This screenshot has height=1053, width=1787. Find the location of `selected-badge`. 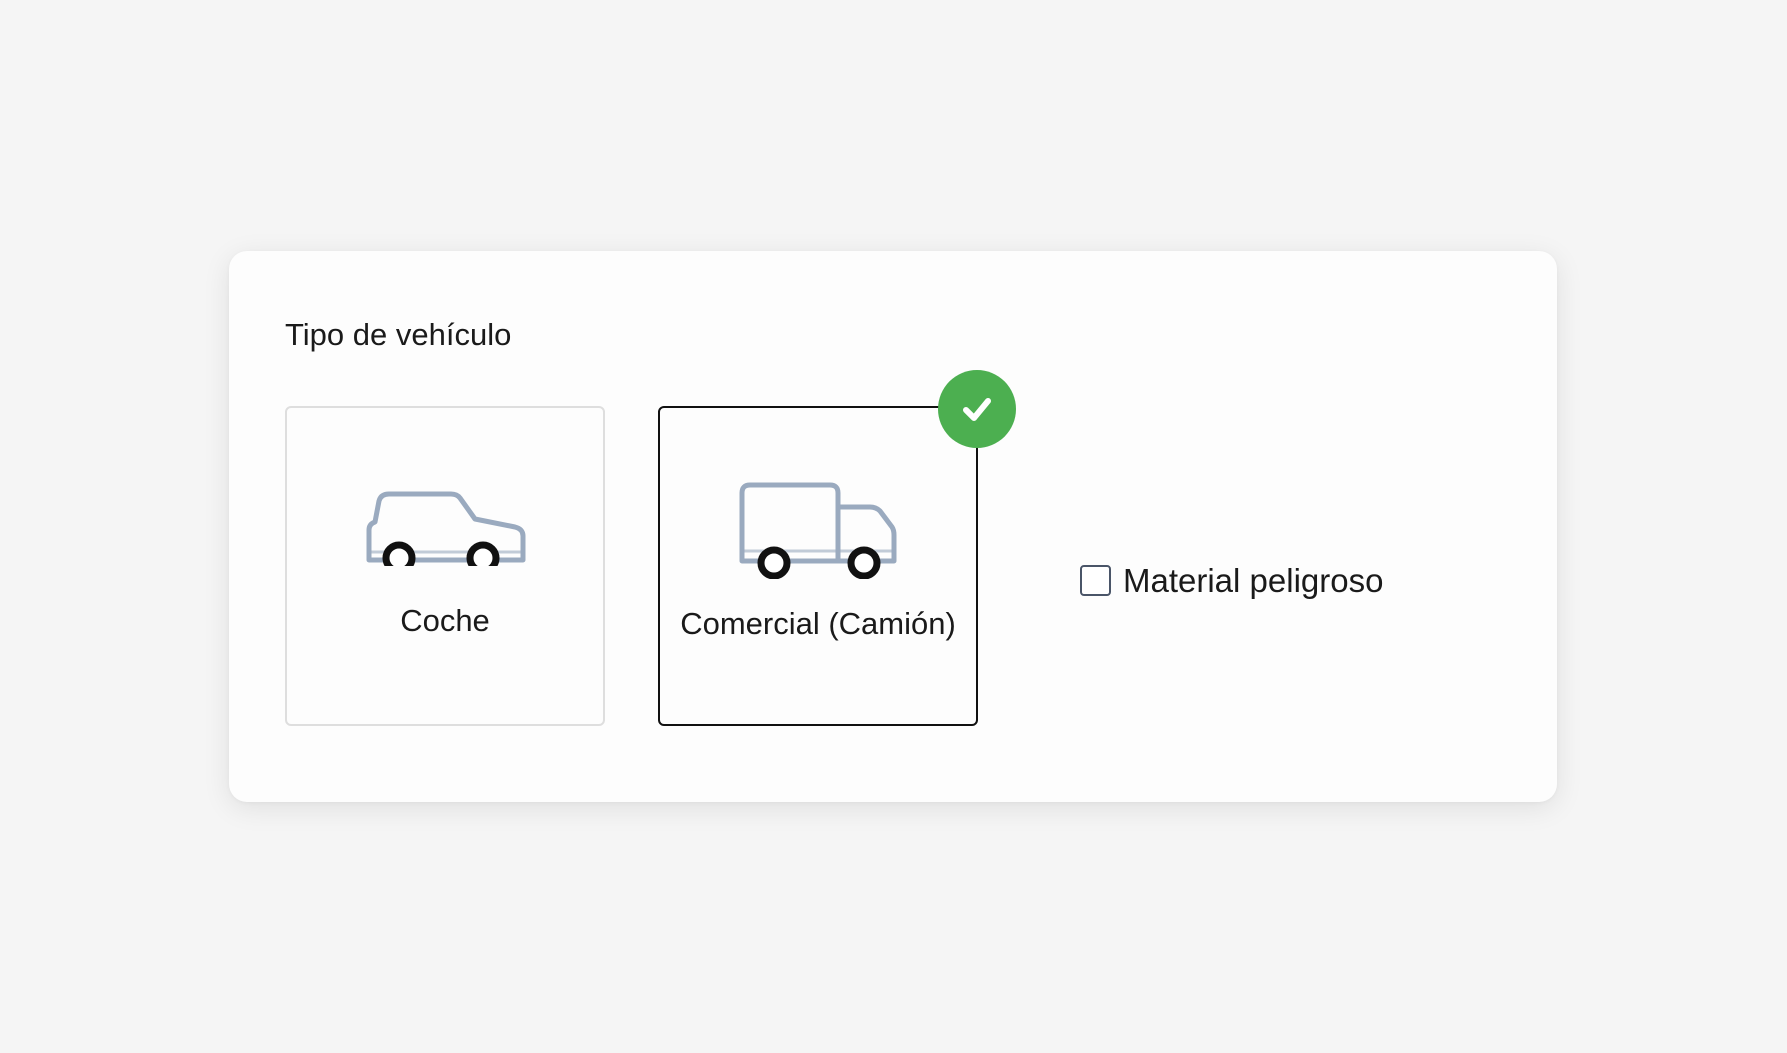

selected-badge is located at coordinates (977, 409).